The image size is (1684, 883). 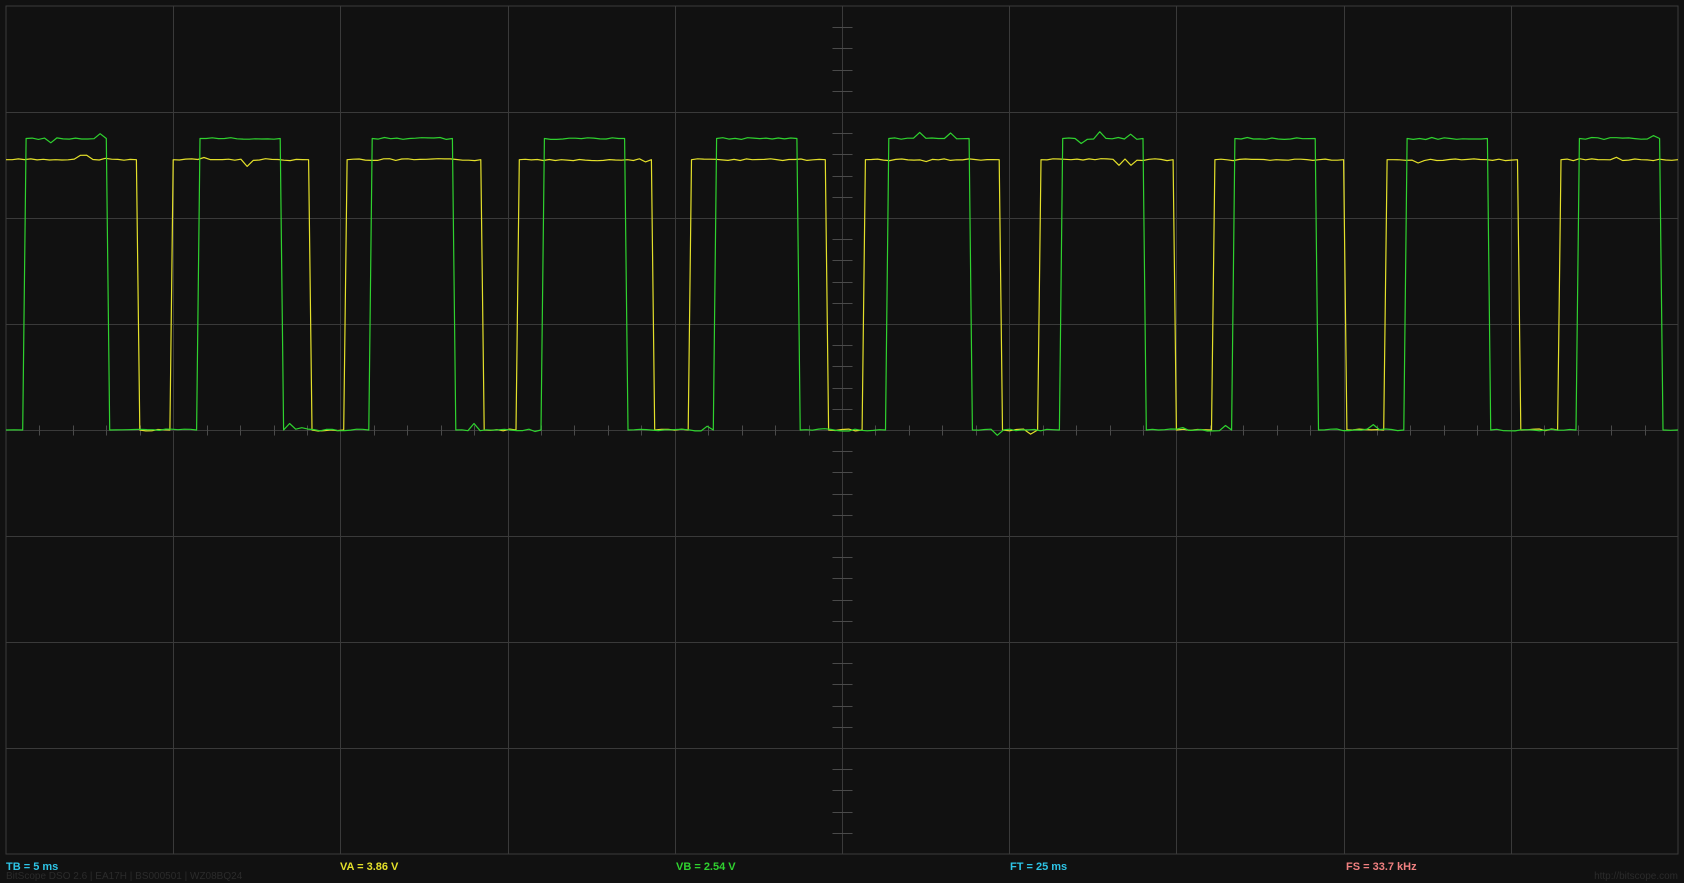 What do you see at coordinates (369, 867) in the screenshot?
I see `channel-a-readout: VA = 3.86 V` at bounding box center [369, 867].